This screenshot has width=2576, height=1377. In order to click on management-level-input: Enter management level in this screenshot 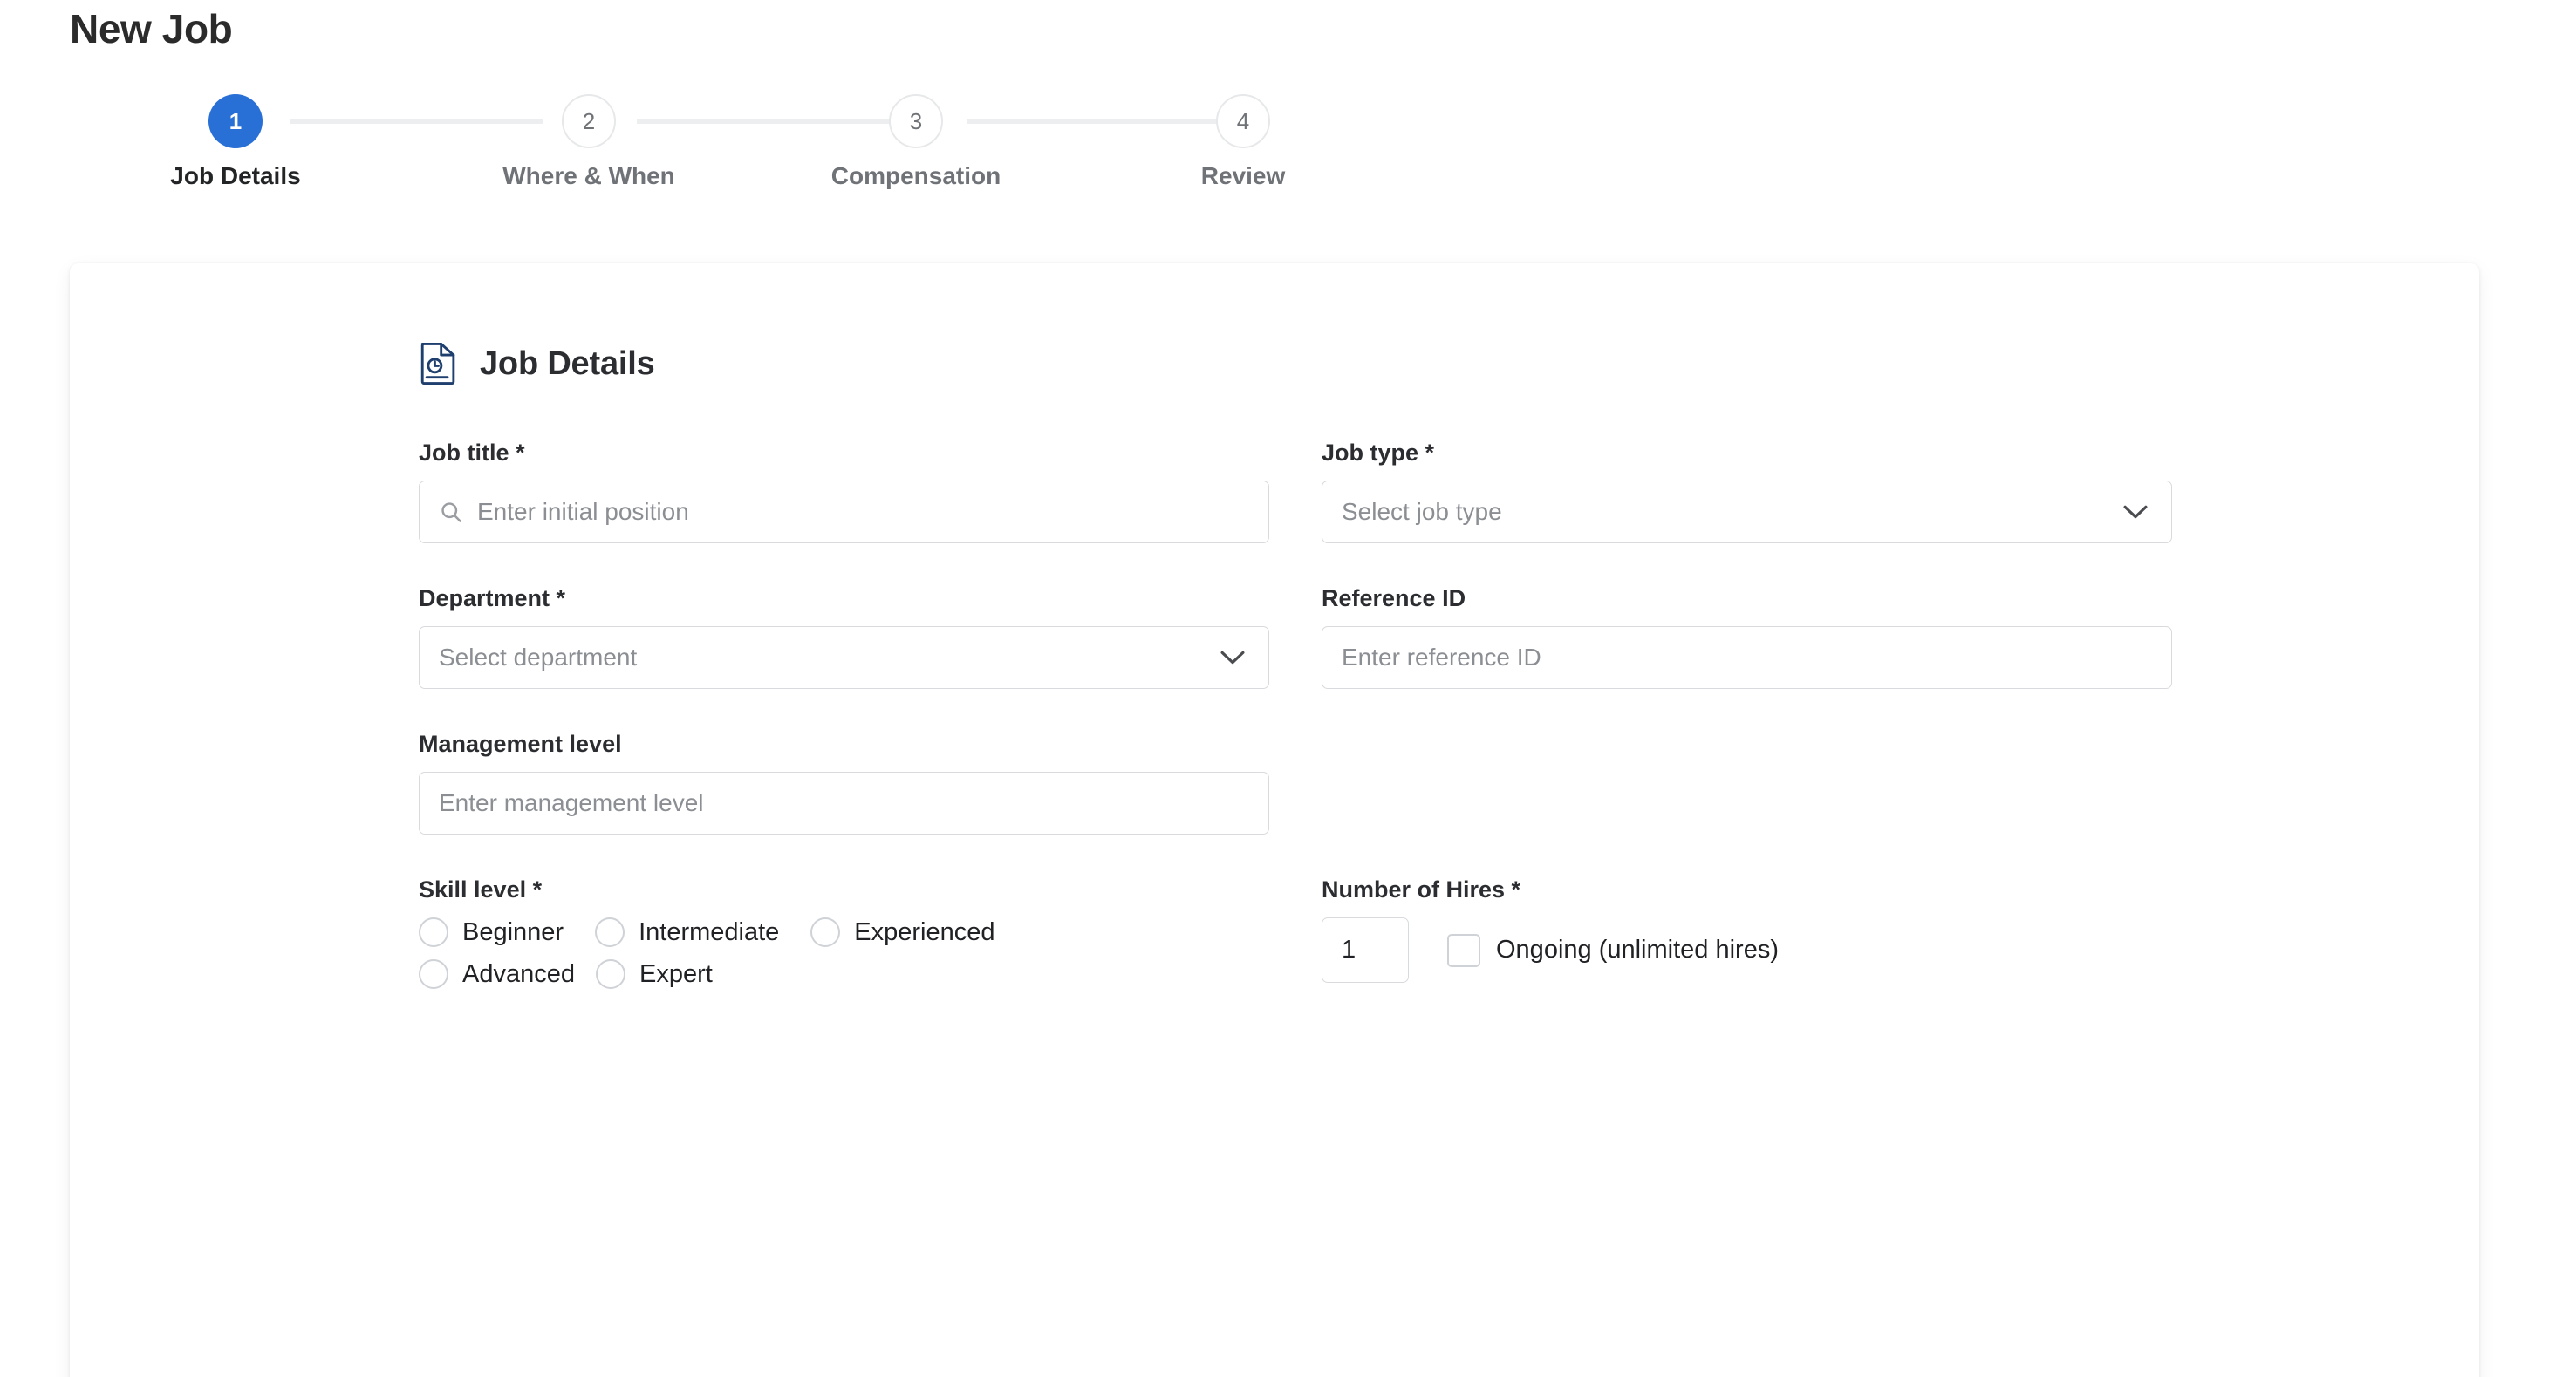, I will do `click(844, 803)`.